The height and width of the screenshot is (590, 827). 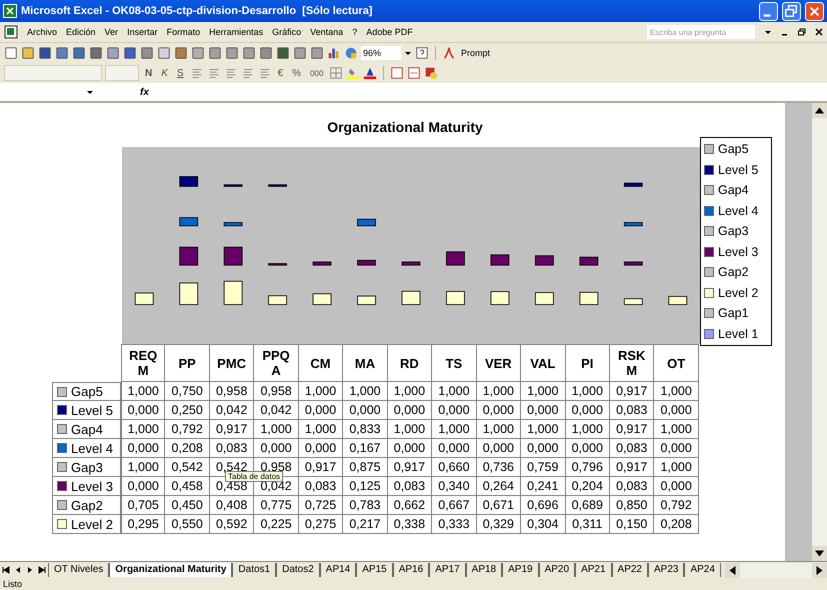 What do you see at coordinates (149, 73) in the screenshot?
I see `bold-button: N` at bounding box center [149, 73].